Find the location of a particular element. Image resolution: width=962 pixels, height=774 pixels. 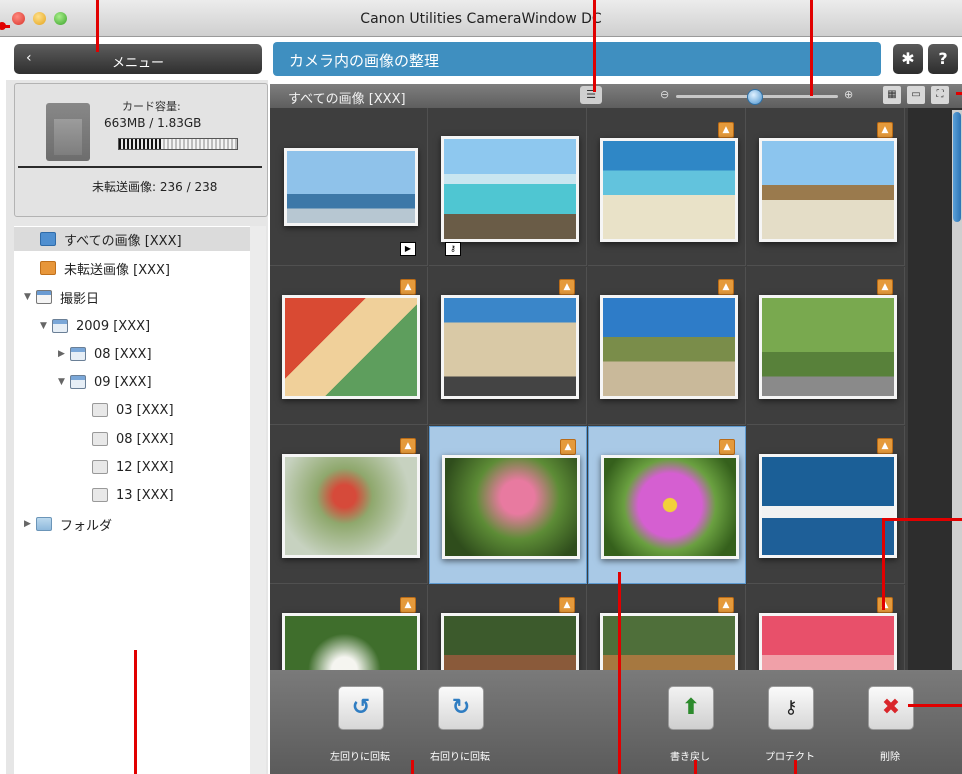

tree-item-day-13: 13 [XXX] is located at coordinates (133, 495).